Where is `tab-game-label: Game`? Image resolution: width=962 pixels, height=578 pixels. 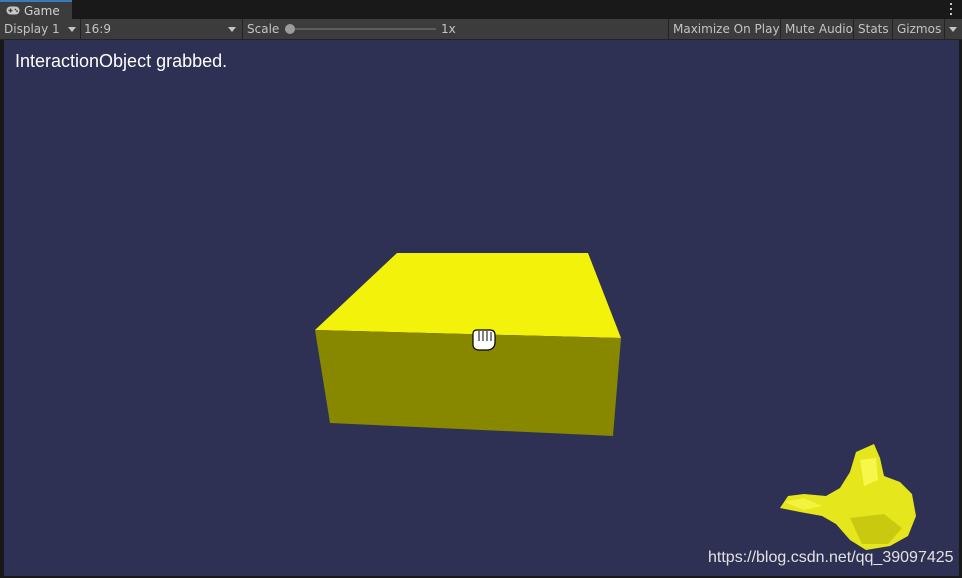 tab-game-label: Game is located at coordinates (42, 10).